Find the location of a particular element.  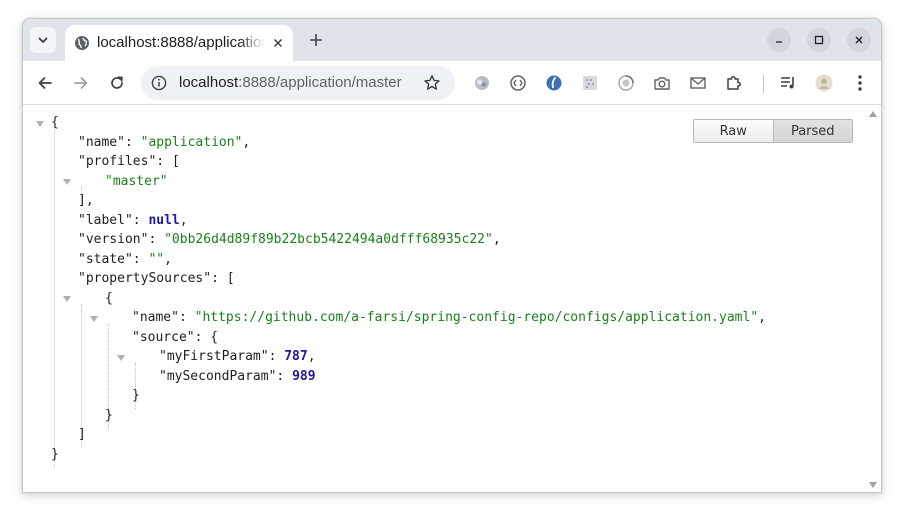

maximize-icon is located at coordinates (819, 40).